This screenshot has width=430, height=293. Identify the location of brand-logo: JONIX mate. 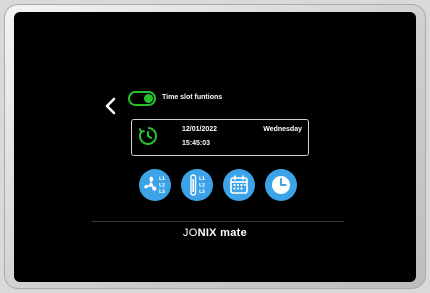
(215, 233).